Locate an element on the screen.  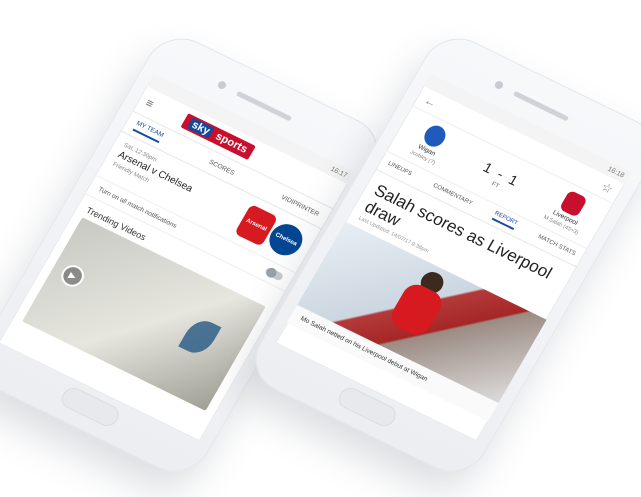
hamburger-icon: ≡ is located at coordinates (153, 105).